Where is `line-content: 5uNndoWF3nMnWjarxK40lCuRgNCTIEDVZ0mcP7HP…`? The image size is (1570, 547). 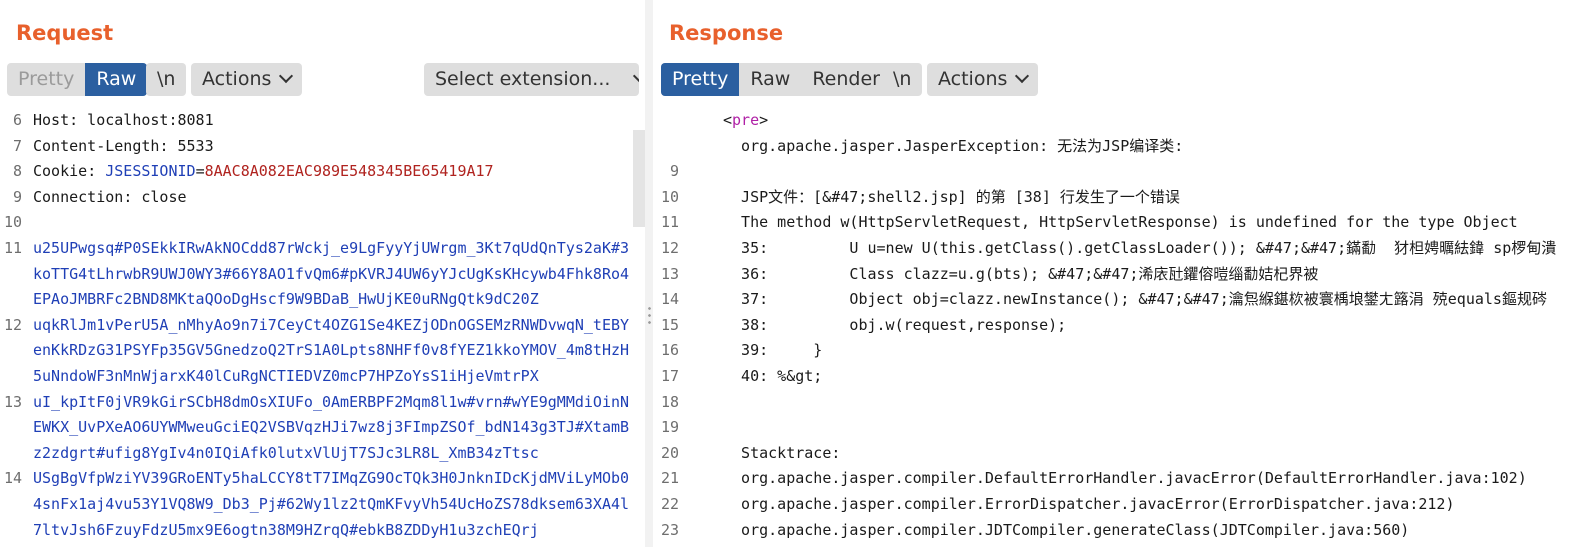
line-content: 5uNndoWF3nMnWjarxK40lCuRgNCTIEDVZ0mcP7HP… is located at coordinates (286, 376).